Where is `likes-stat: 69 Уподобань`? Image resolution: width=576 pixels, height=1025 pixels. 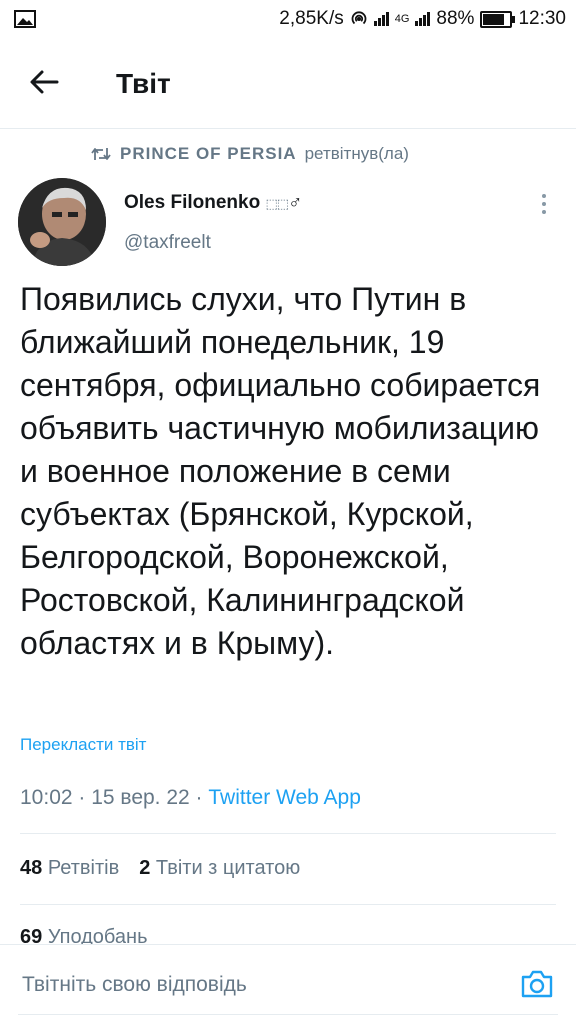 likes-stat: 69 Уподобань is located at coordinates (84, 935).